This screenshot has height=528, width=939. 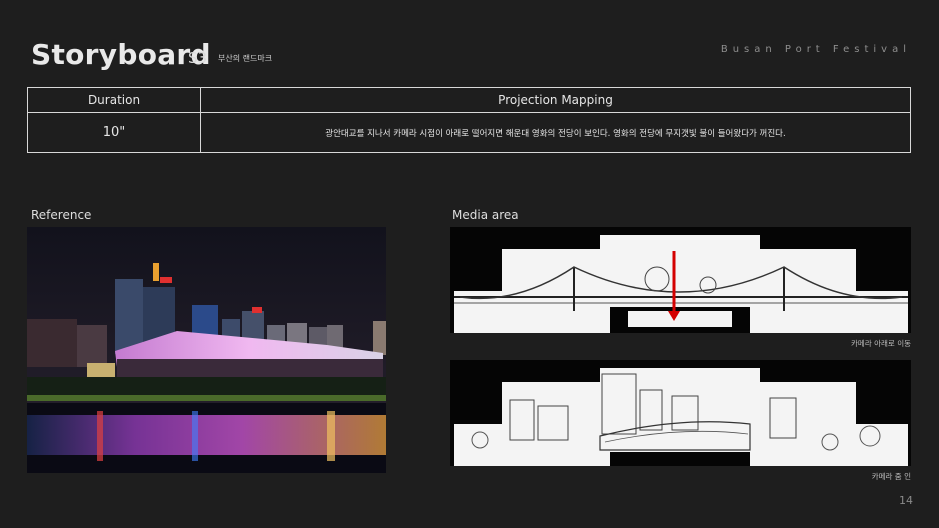 I want to click on reference-label: Reference, so click(x=61, y=215).